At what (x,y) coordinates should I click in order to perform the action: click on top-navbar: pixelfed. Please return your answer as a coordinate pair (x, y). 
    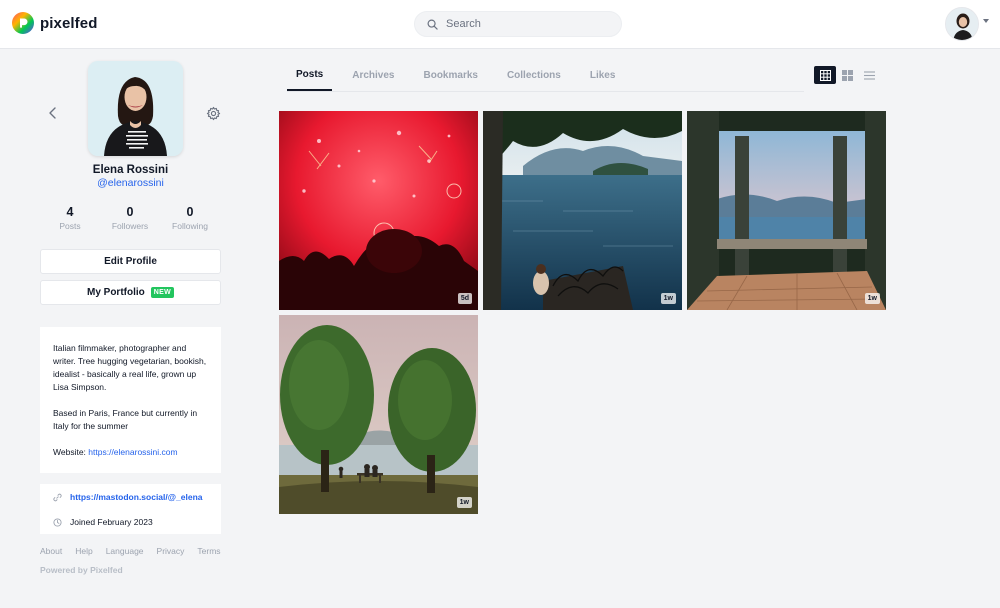
    Looking at the image, I should click on (500, 24).